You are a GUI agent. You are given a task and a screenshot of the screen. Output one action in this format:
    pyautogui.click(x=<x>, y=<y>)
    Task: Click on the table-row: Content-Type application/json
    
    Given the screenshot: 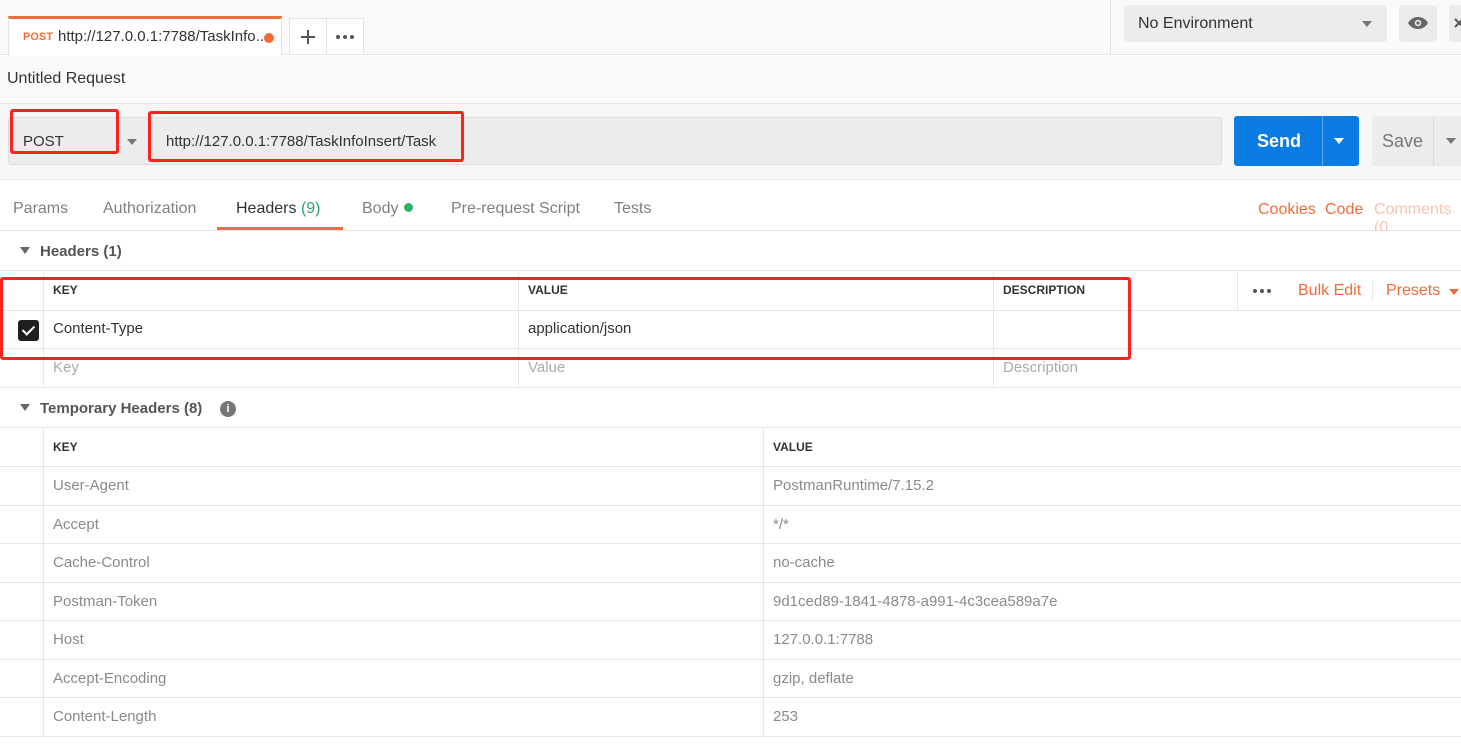 What is the action you would take?
    pyautogui.click(x=730, y=330)
    